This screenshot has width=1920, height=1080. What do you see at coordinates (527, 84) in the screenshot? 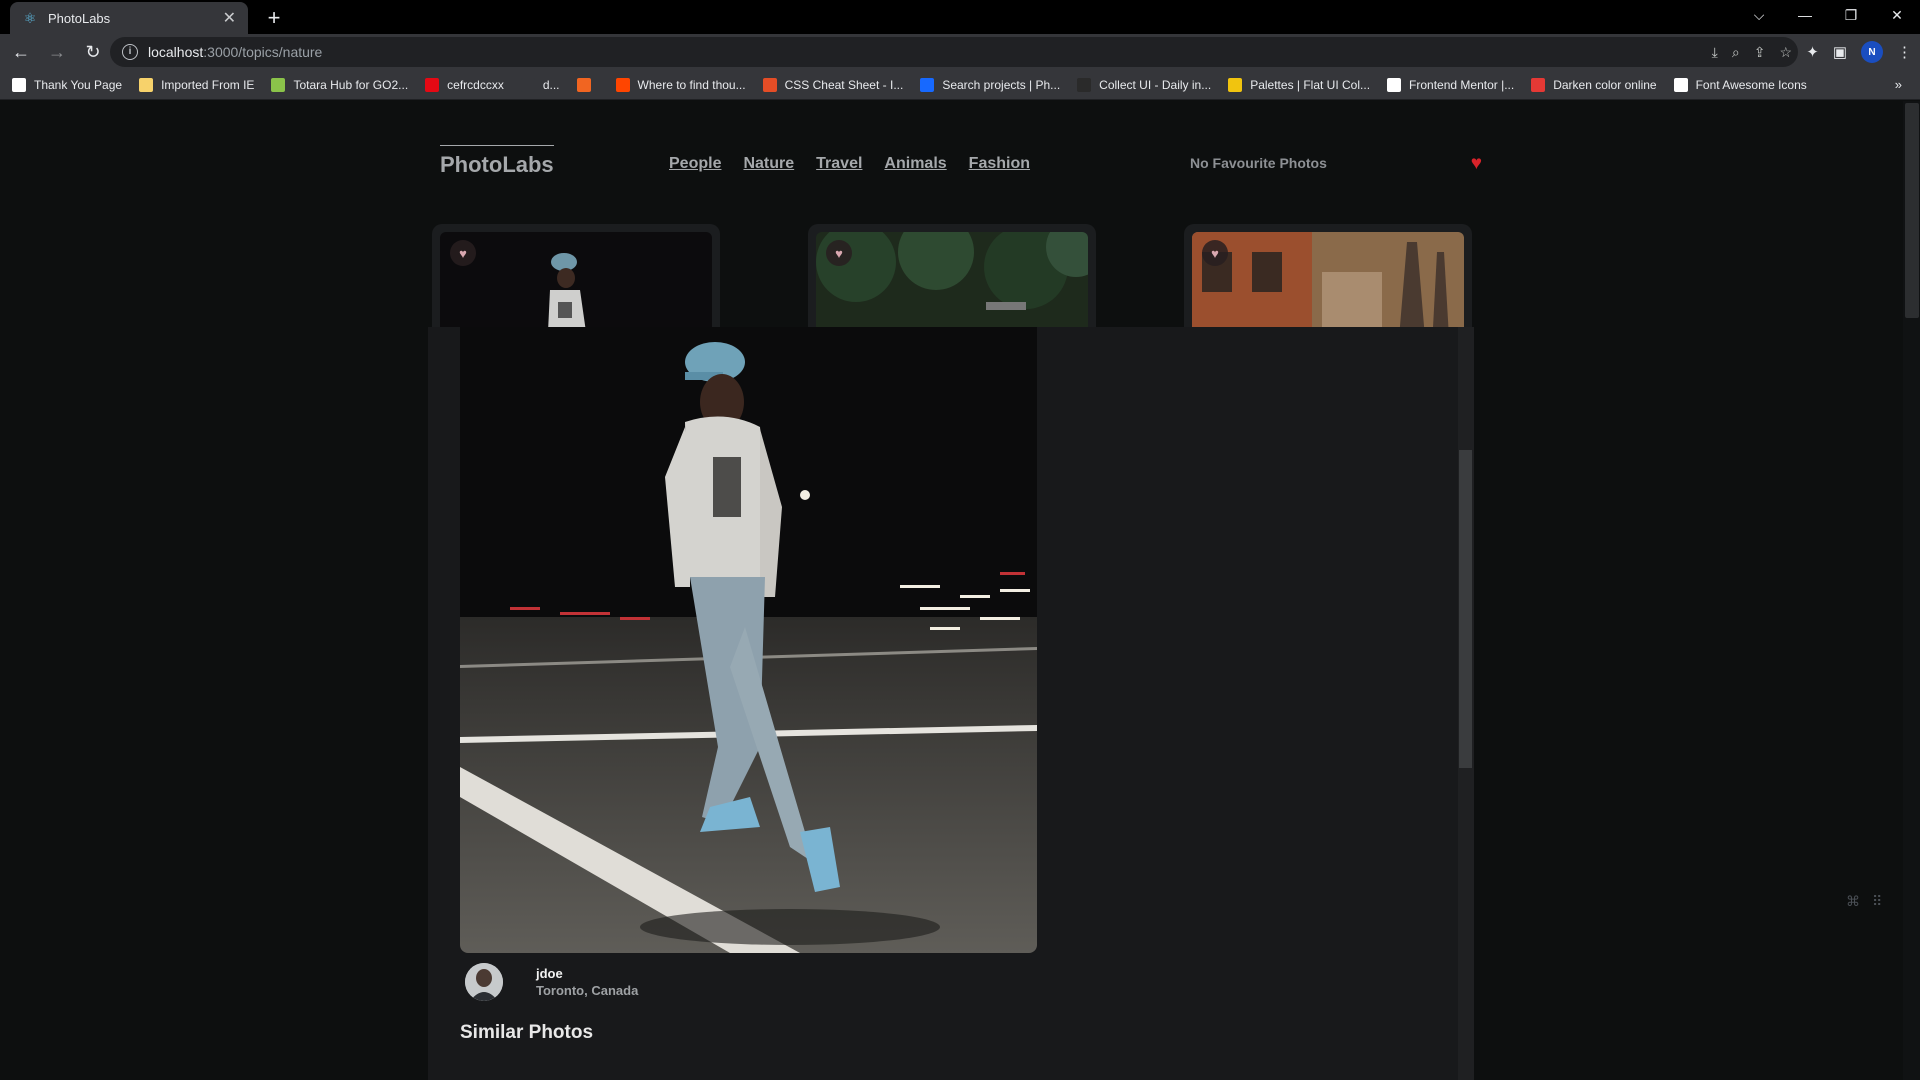
I see `blank-icon` at bounding box center [527, 84].